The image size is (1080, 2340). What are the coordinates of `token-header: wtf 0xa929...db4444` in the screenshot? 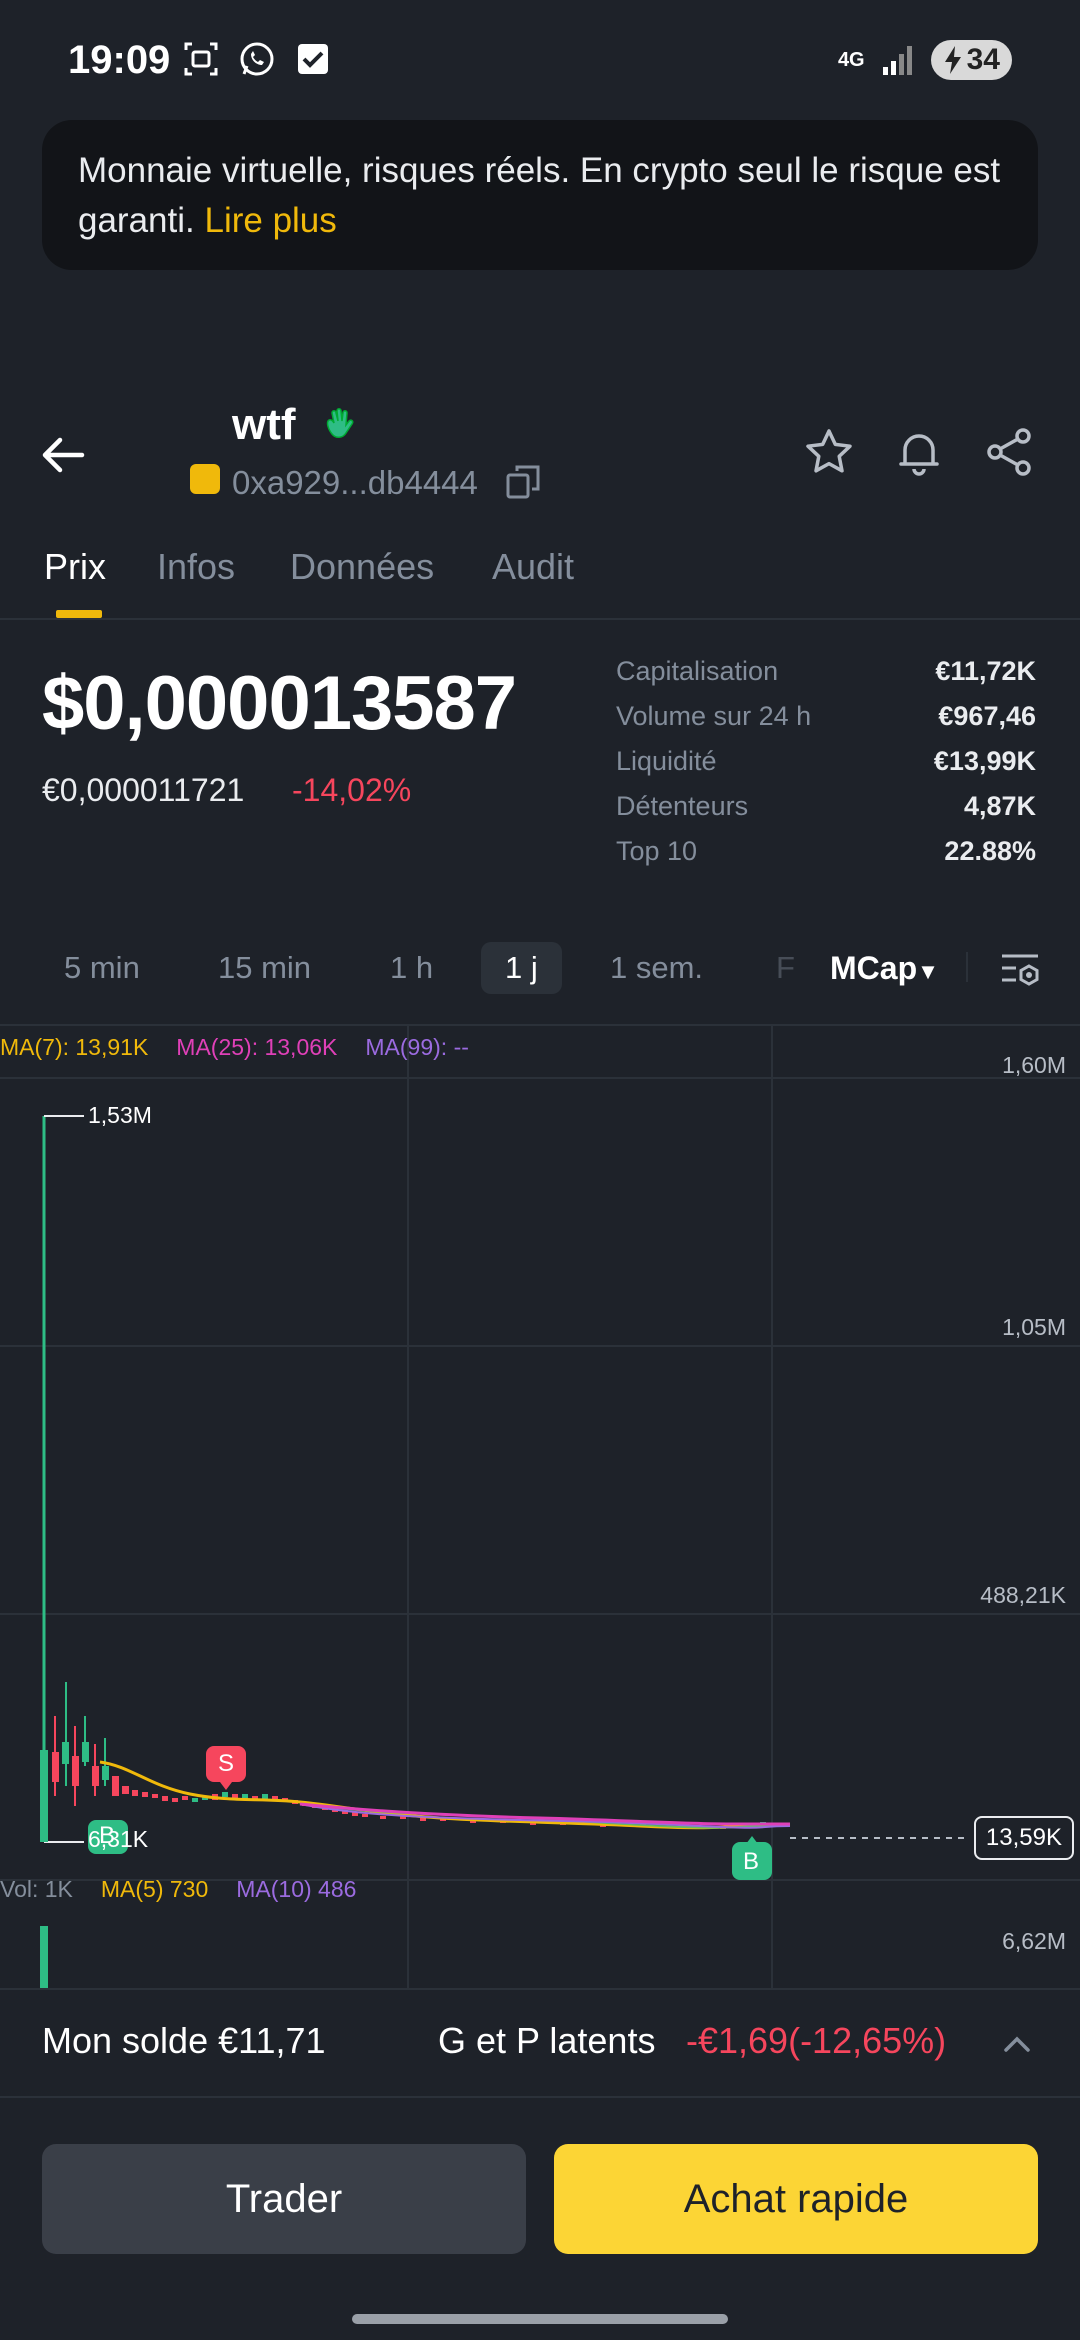 It's located at (540, 450).